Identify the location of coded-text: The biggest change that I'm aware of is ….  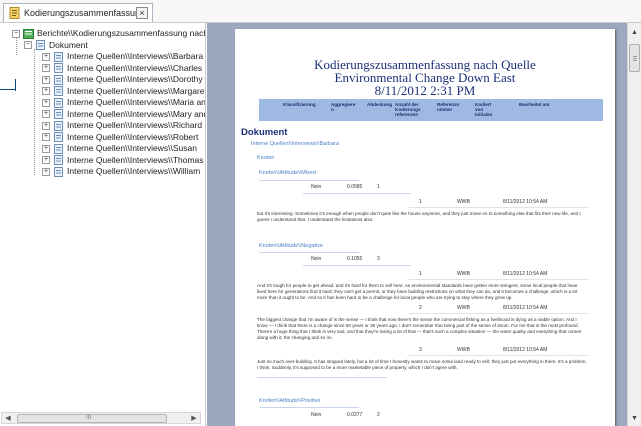
(419, 328).